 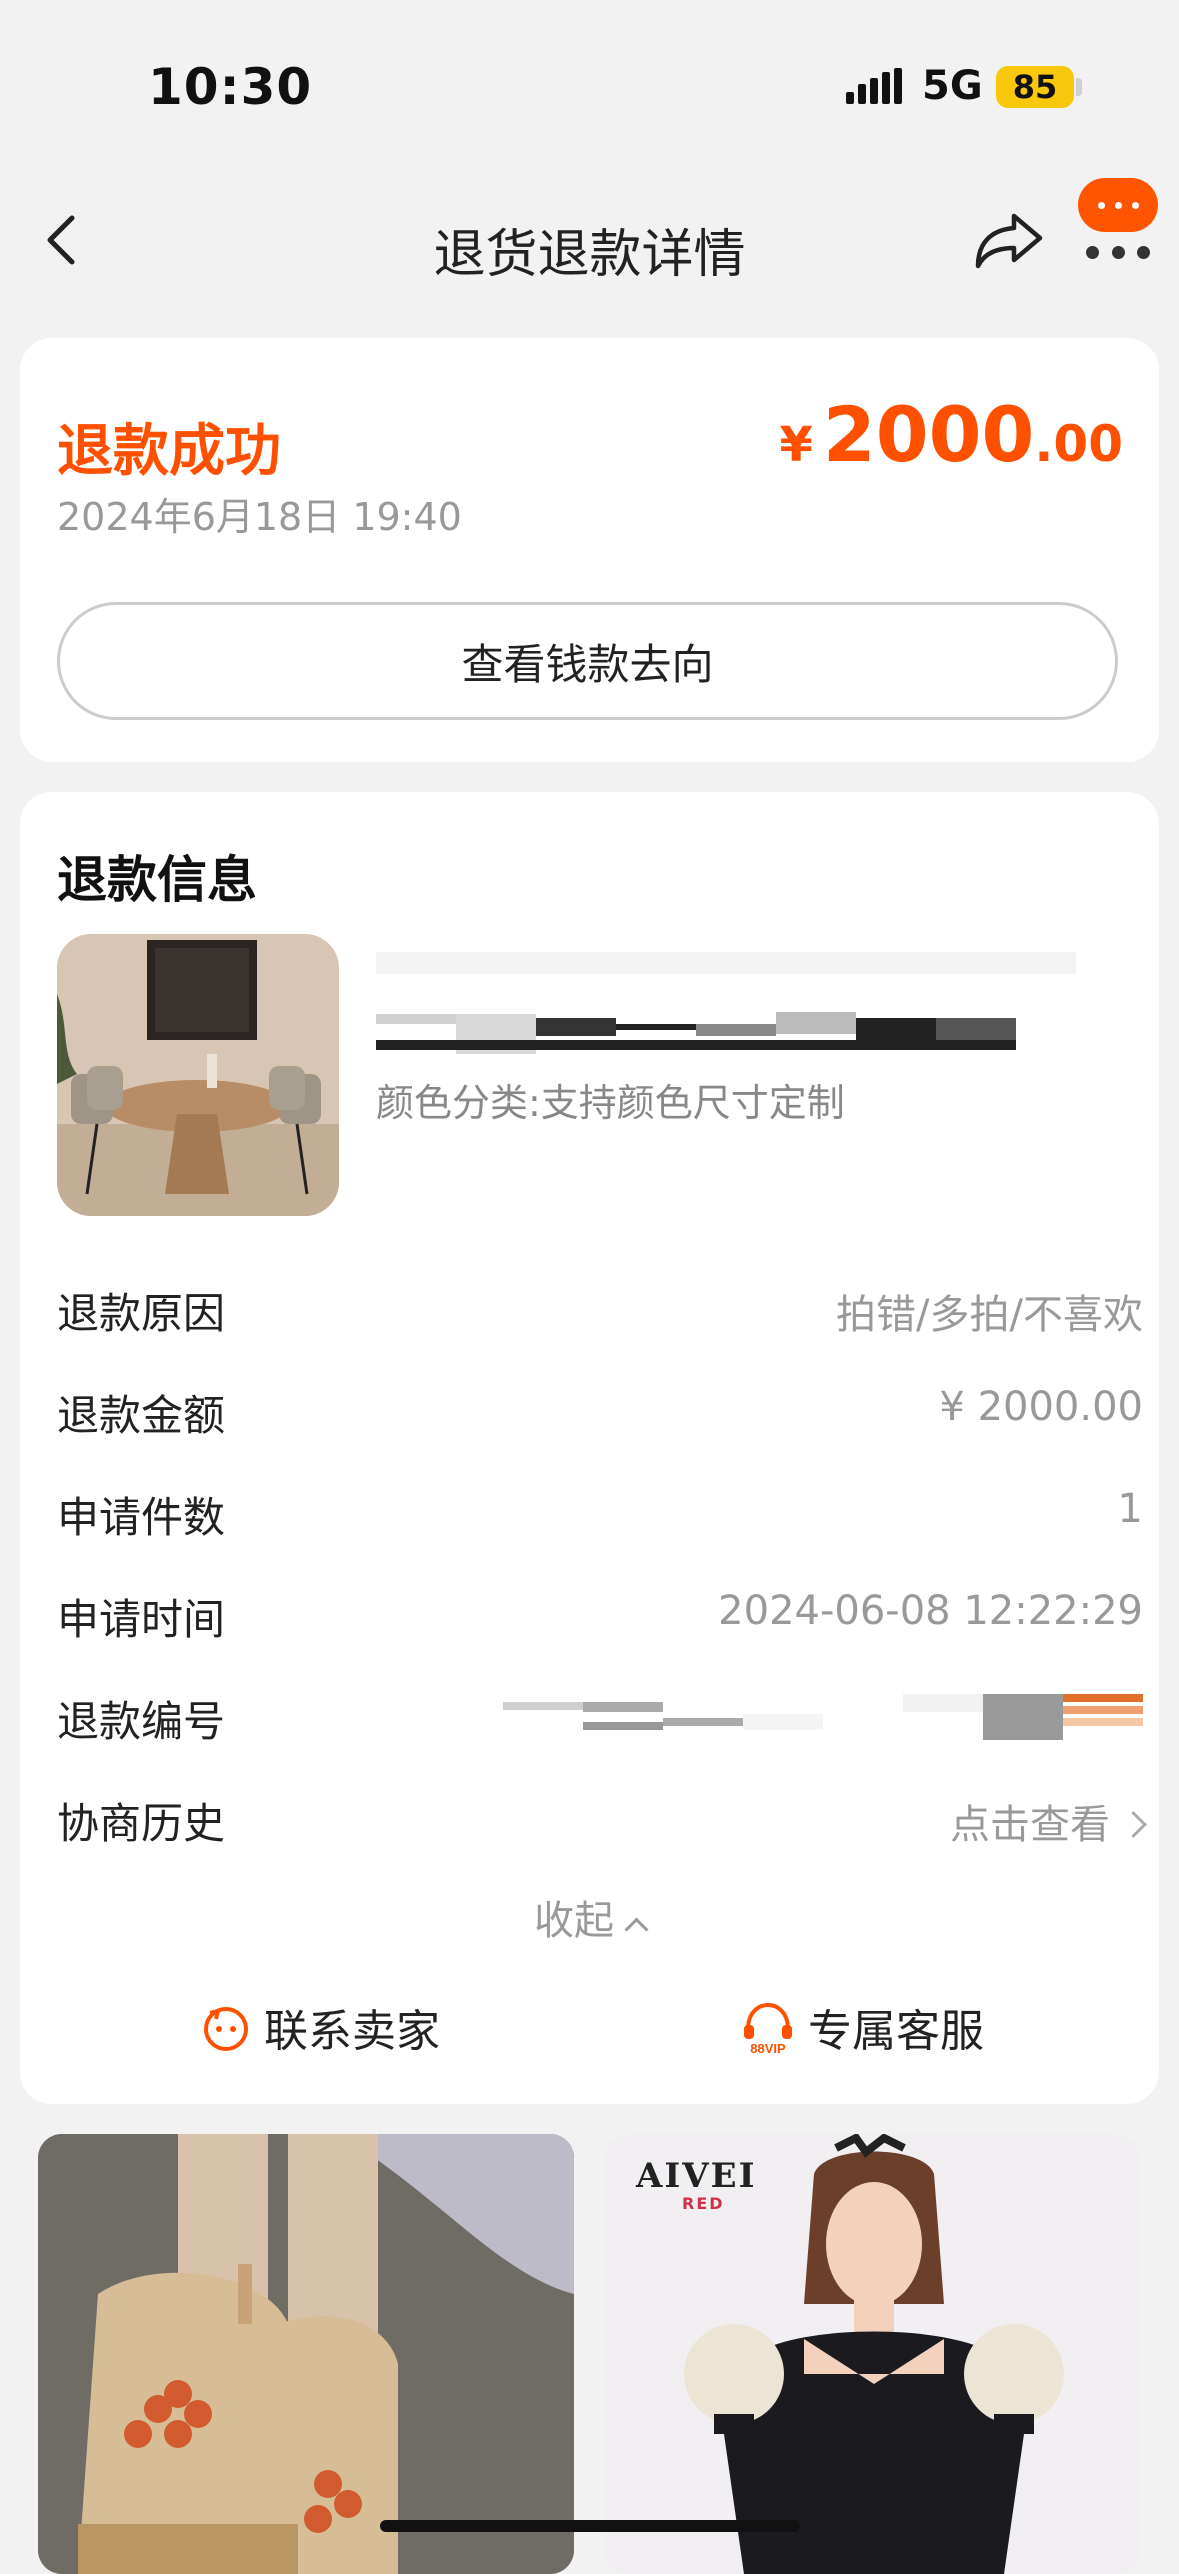 I want to click on info-row-reason: 退款原因 拍错/多拍/不喜欢, so click(x=600, y=1310).